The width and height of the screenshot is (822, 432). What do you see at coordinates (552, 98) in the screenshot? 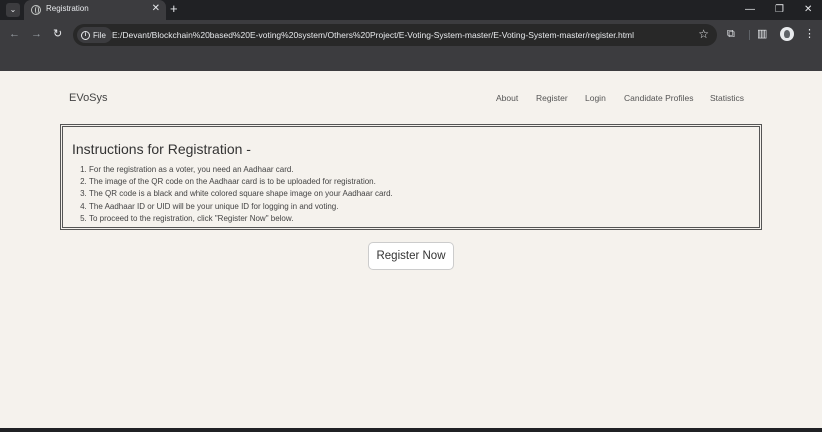
I see `nav-link-register: Register` at bounding box center [552, 98].